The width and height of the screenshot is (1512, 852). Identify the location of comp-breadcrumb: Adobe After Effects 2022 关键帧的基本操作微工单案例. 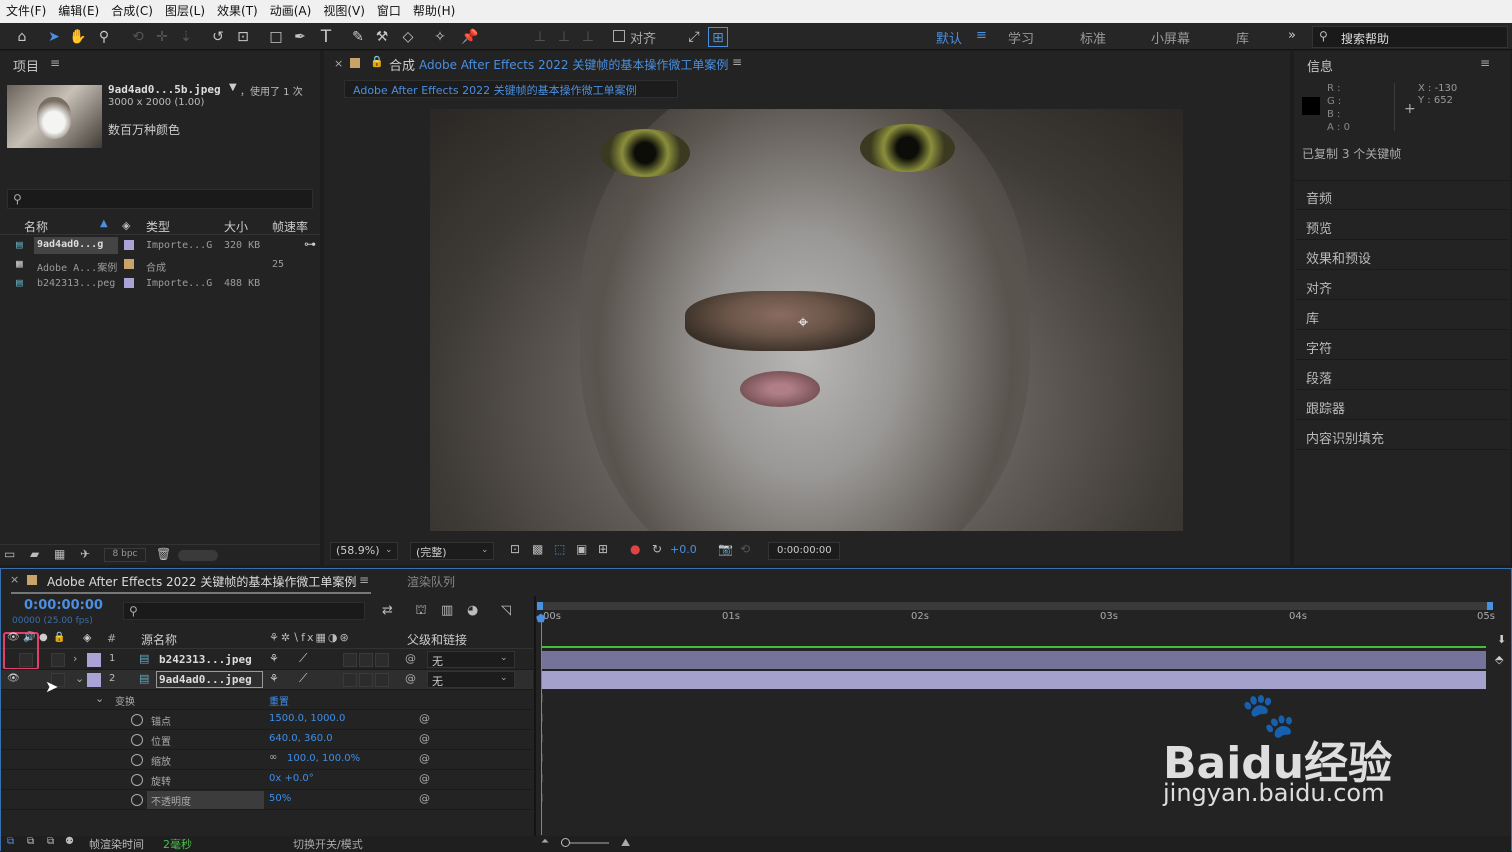
(511, 89).